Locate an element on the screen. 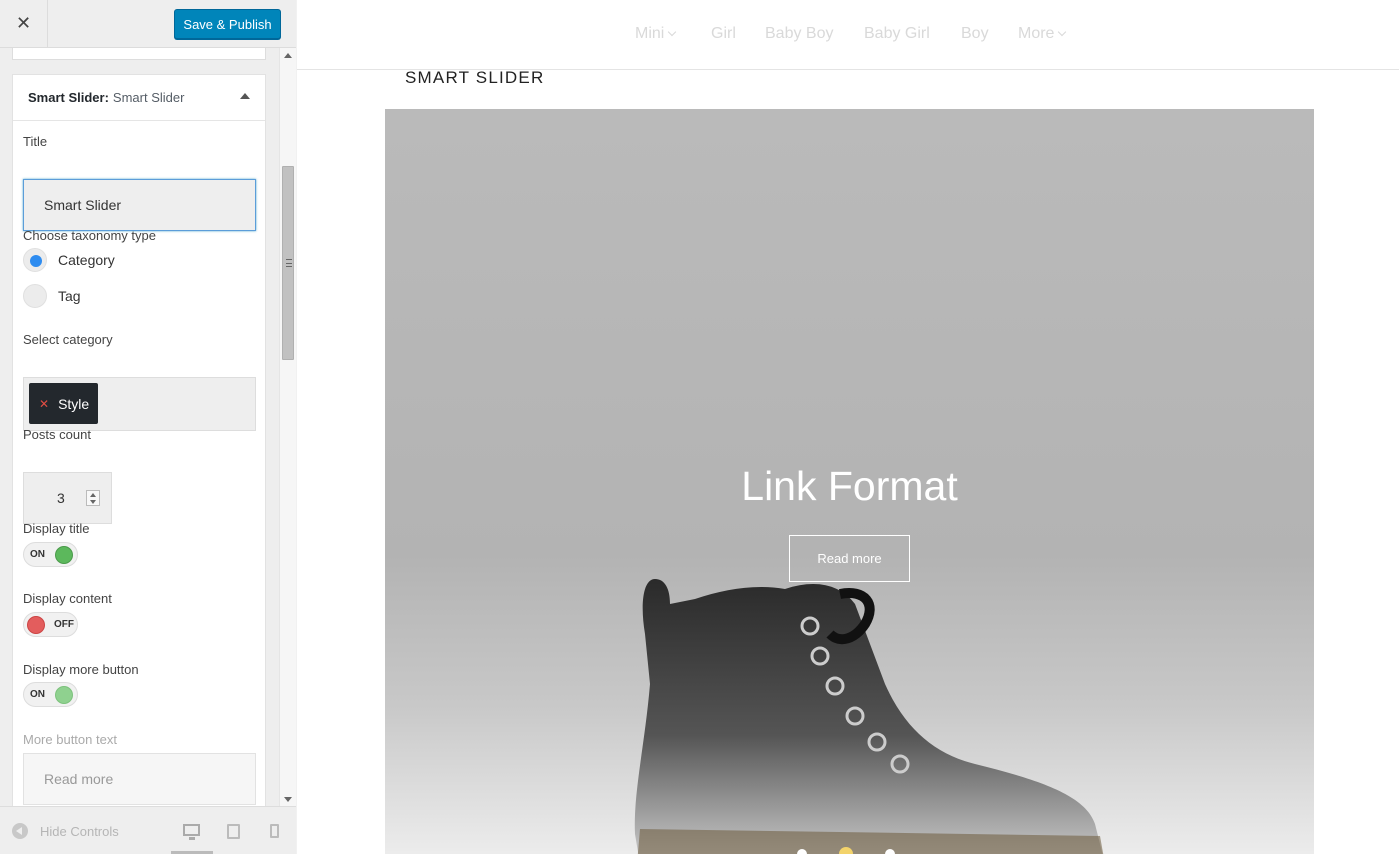 This screenshot has height=854, width=1399. sidebar-footer: Hide Controls is located at coordinates (148, 830).